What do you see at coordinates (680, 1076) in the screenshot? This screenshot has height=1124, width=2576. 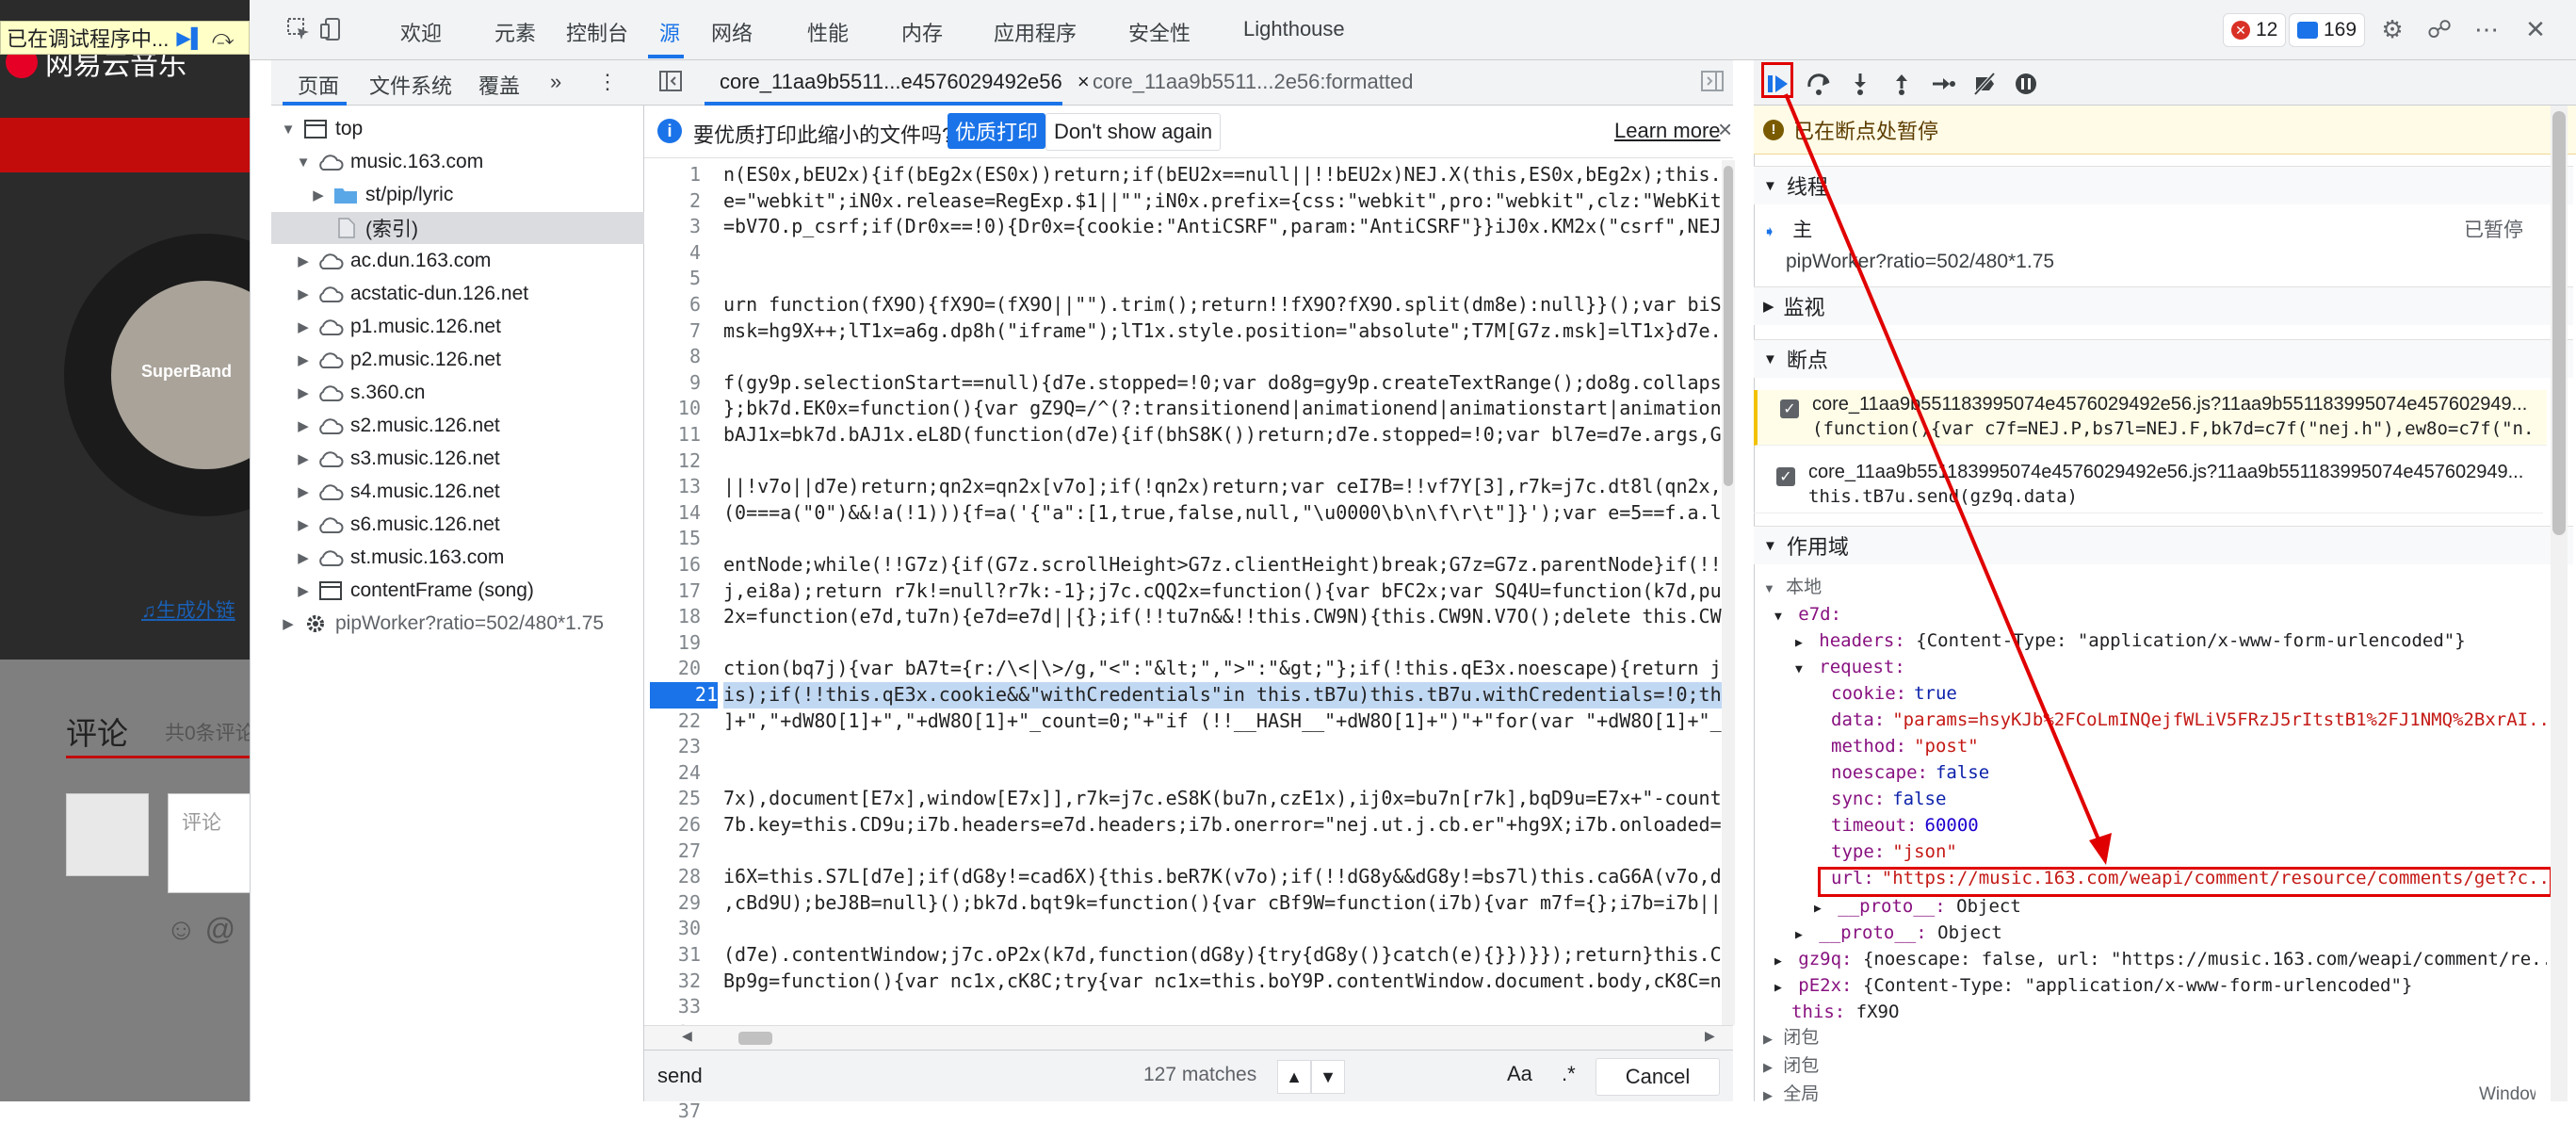 I see `search-input: send` at bounding box center [680, 1076].